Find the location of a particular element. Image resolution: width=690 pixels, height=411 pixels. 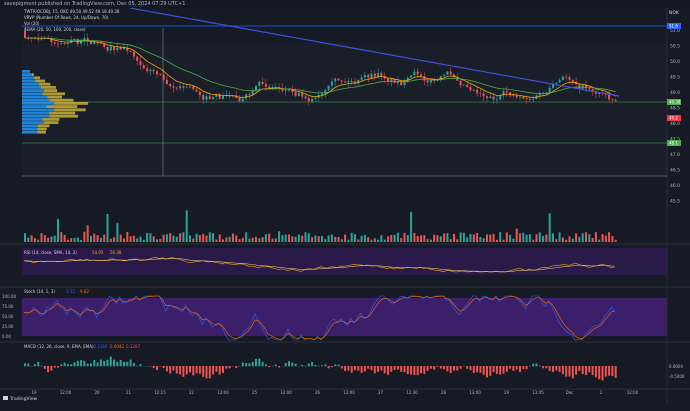

price-badge: 48.1 is located at coordinates (674, 143).